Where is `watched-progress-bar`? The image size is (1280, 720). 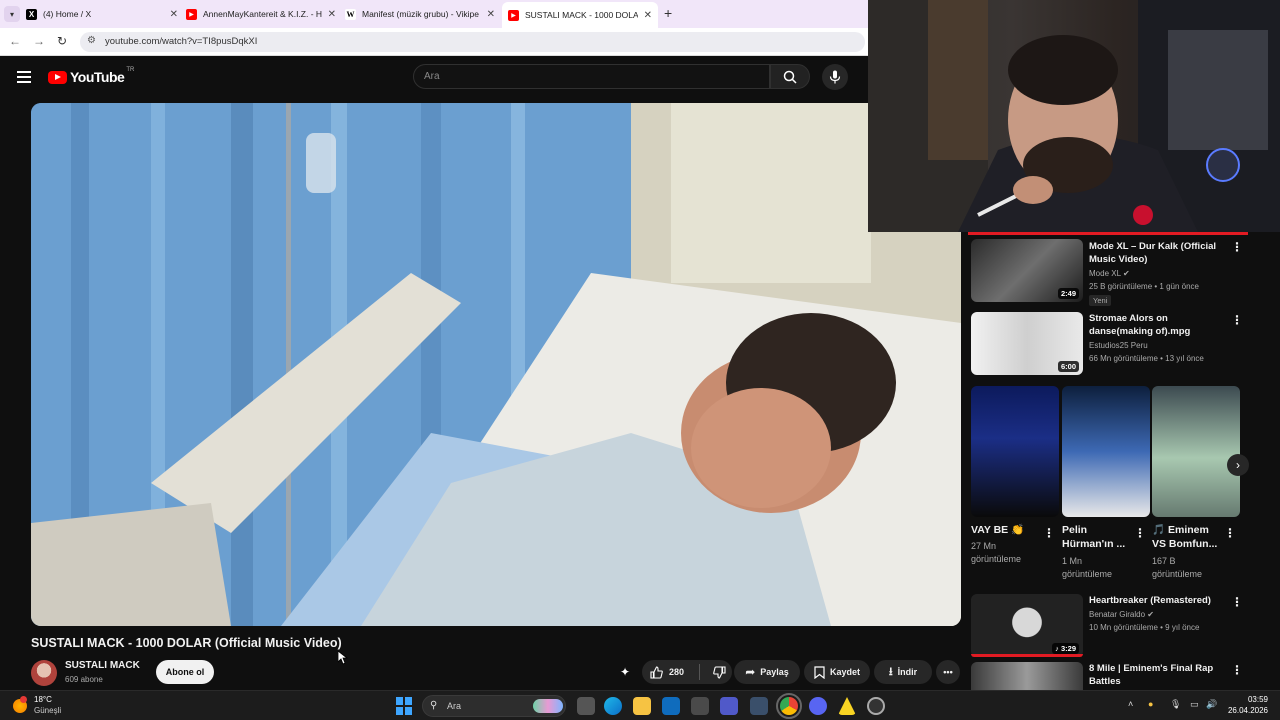
watched-progress-bar is located at coordinates (1027, 655).